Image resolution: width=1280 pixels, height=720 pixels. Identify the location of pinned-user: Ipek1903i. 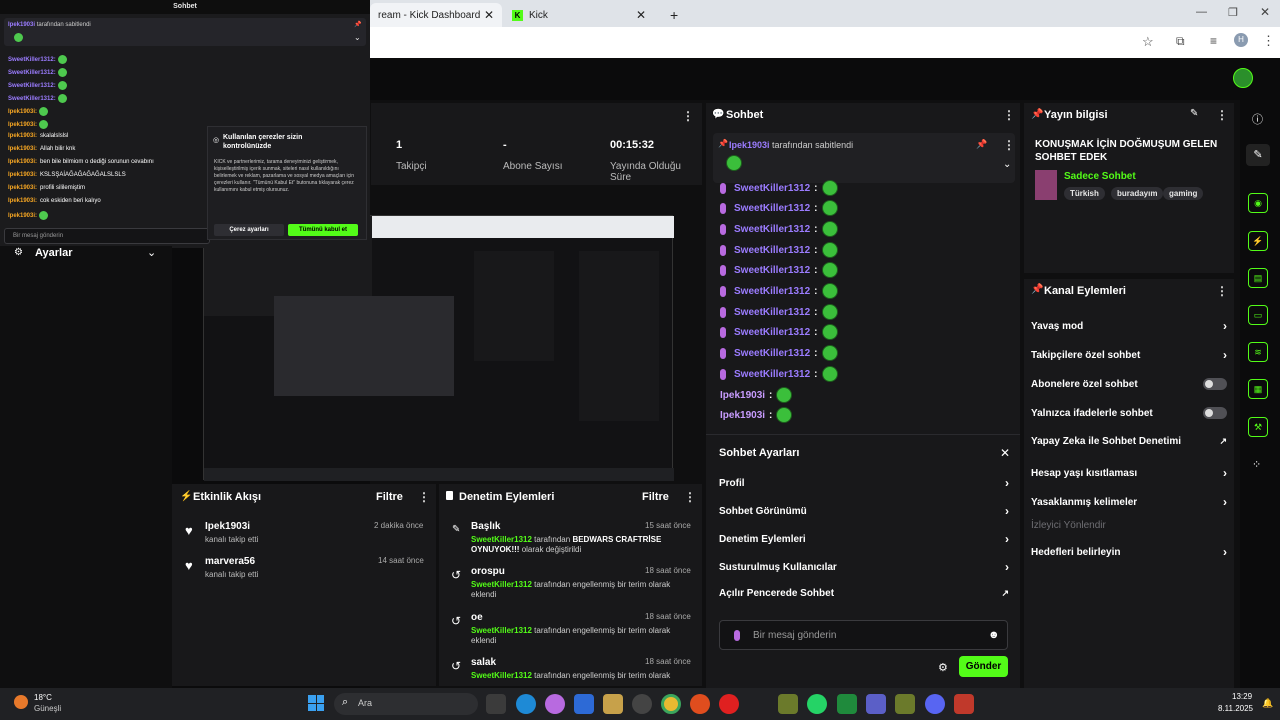
(749, 145).